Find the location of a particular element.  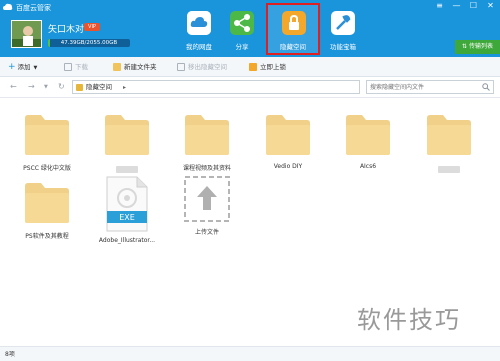

add-button: + 添加 ▼ is located at coordinates (22, 67).